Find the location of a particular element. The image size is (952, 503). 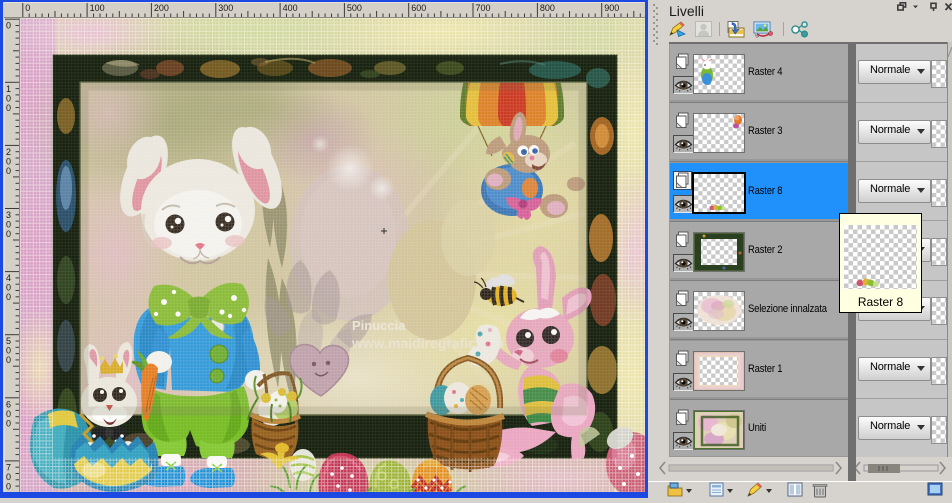

svg-text: 600 is located at coordinates (418, 8).